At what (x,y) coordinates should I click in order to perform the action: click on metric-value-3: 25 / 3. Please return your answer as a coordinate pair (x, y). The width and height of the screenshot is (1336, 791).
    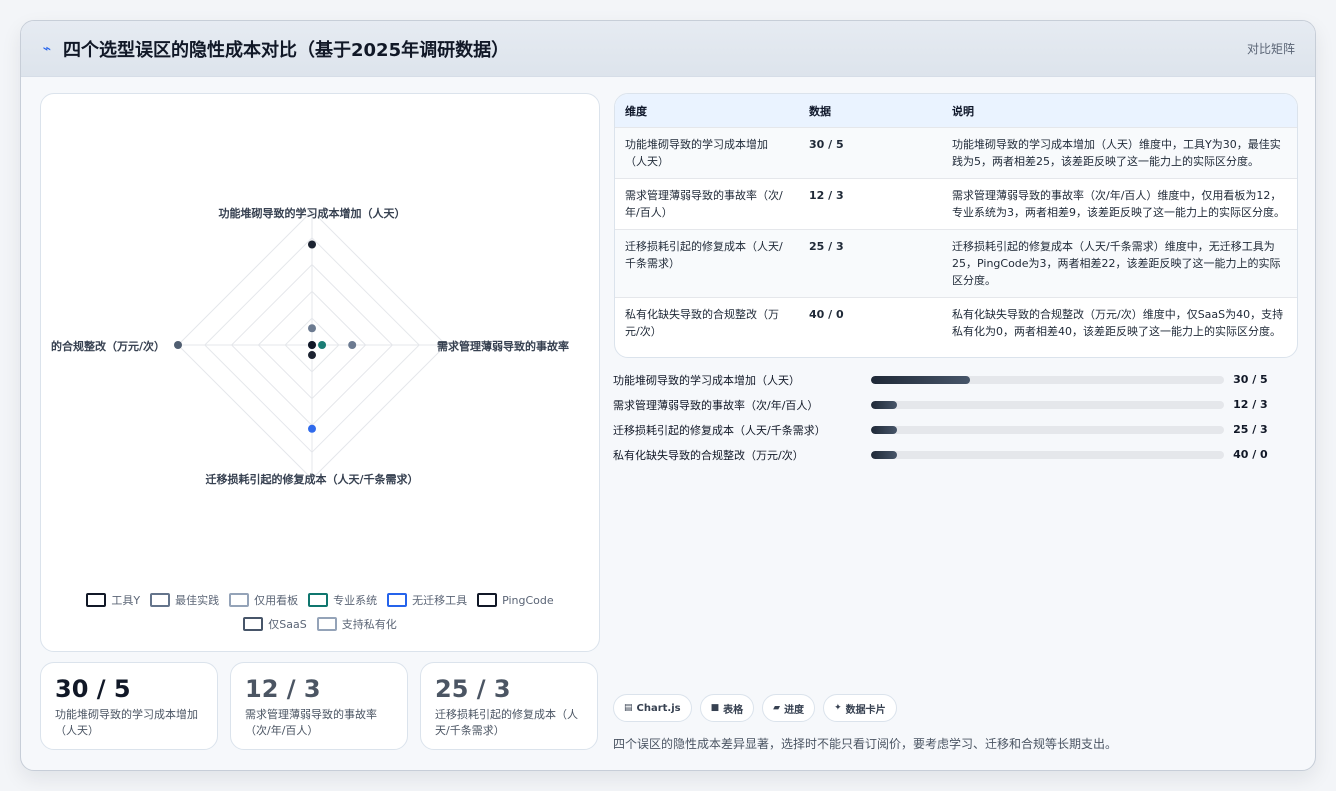
    Looking at the image, I should click on (473, 689).